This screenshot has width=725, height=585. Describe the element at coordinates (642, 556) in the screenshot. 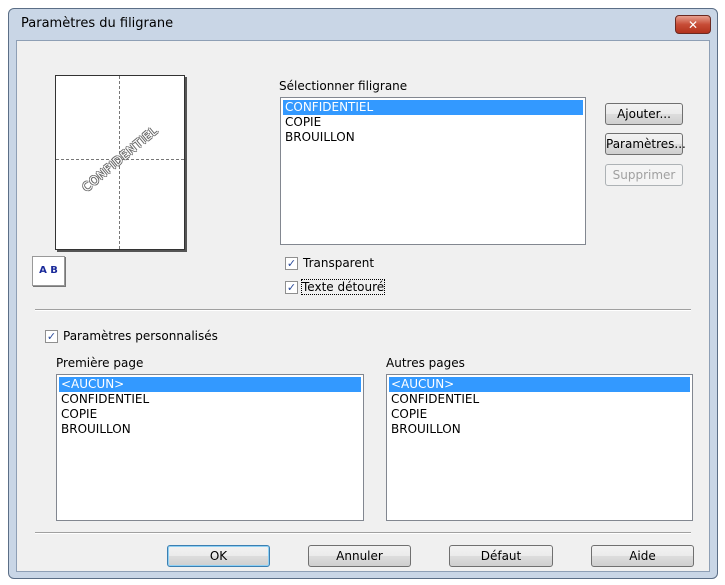

I see `help-button: Aide` at that location.